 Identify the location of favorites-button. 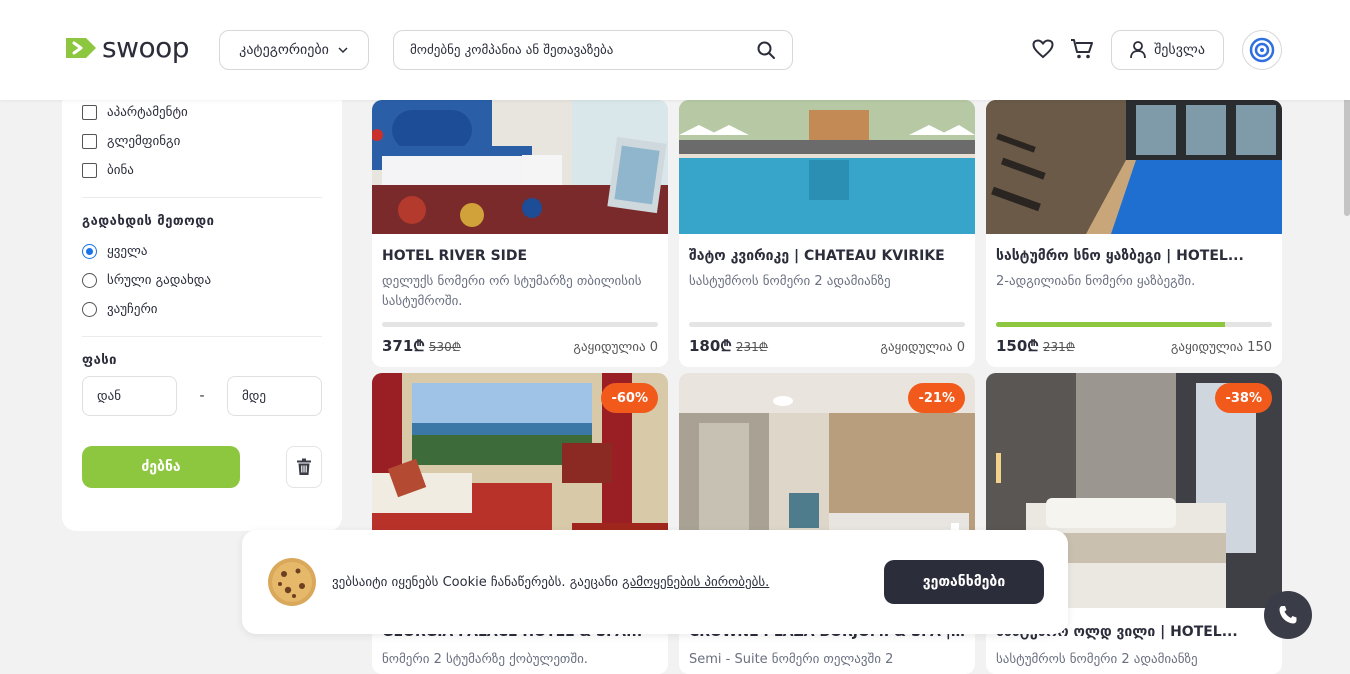
(1043, 49).